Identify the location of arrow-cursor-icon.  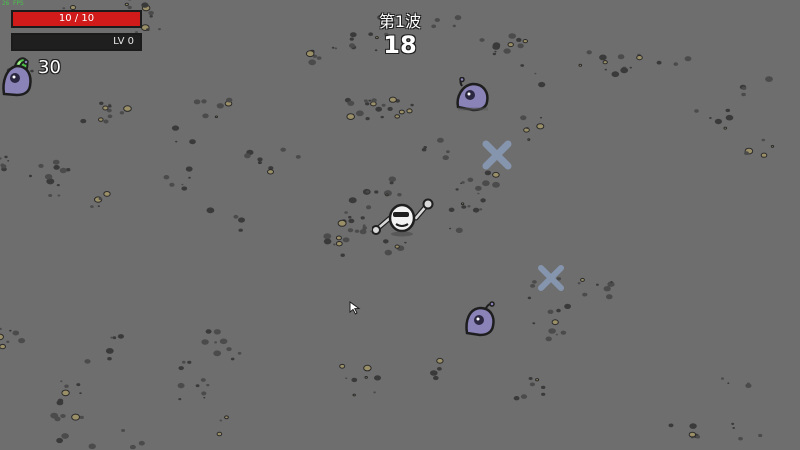
(355, 308).